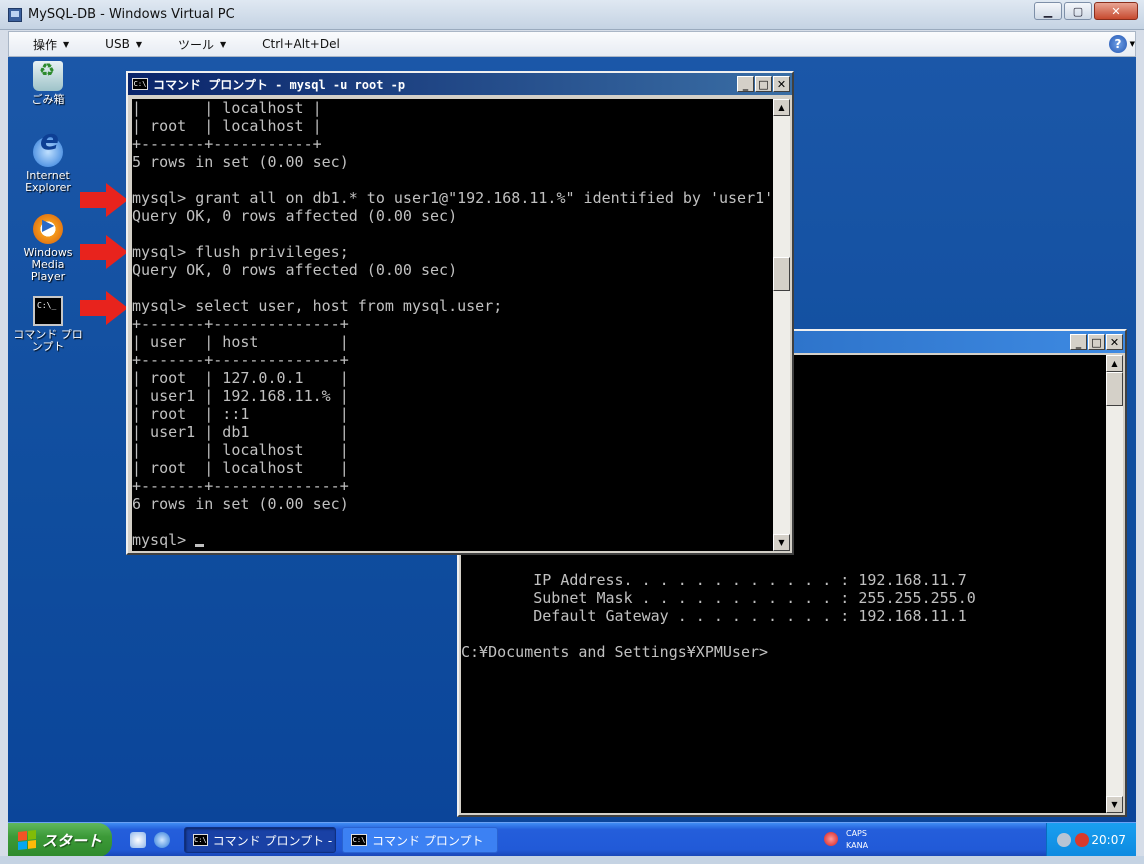 Image resolution: width=1144 pixels, height=864 pixels. I want to click on host-window-bottom-border, so click(572, 860).